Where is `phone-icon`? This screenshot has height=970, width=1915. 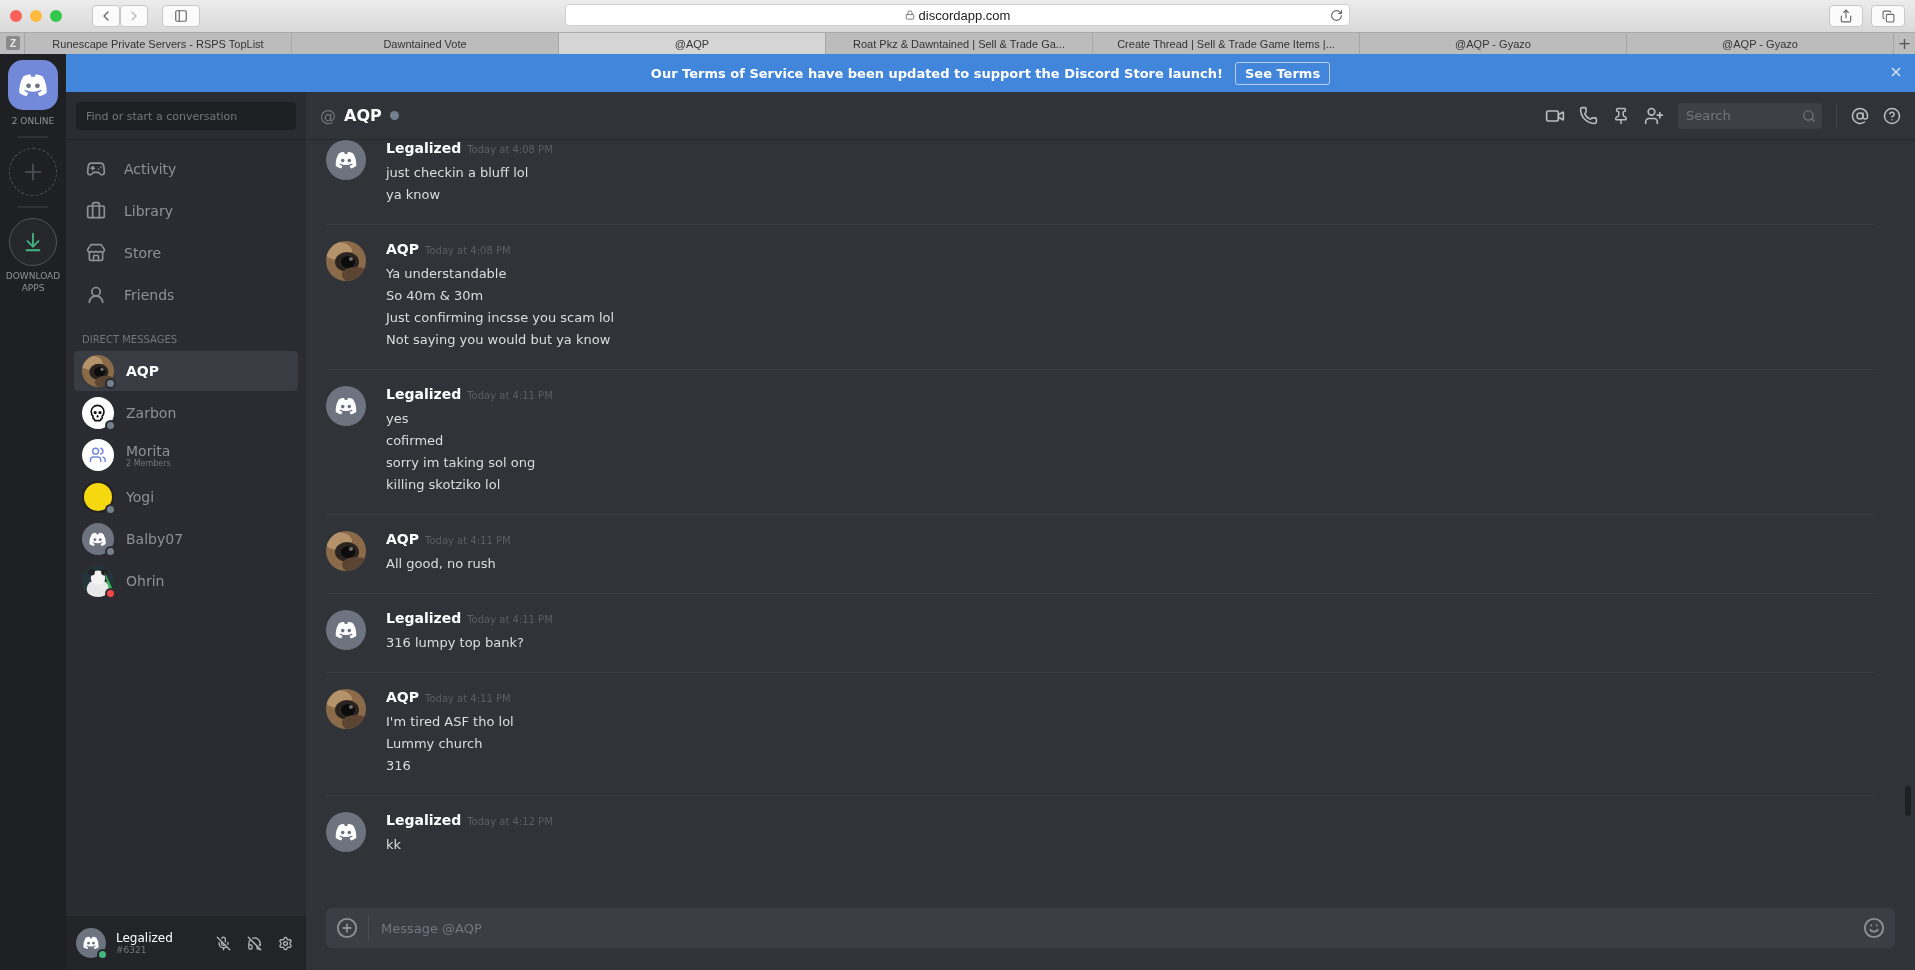 phone-icon is located at coordinates (1588, 115).